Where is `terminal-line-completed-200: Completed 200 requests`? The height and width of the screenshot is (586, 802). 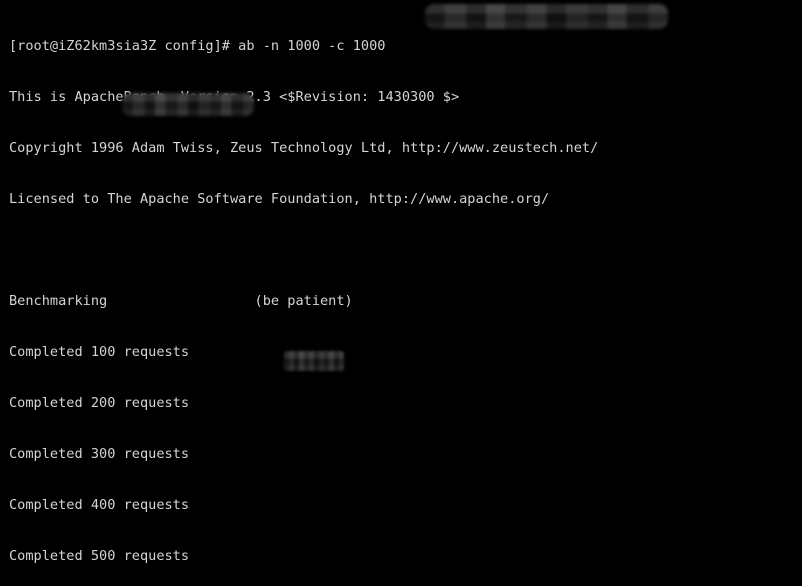
terminal-line-completed-200: Completed 200 requests is located at coordinates (99, 403).